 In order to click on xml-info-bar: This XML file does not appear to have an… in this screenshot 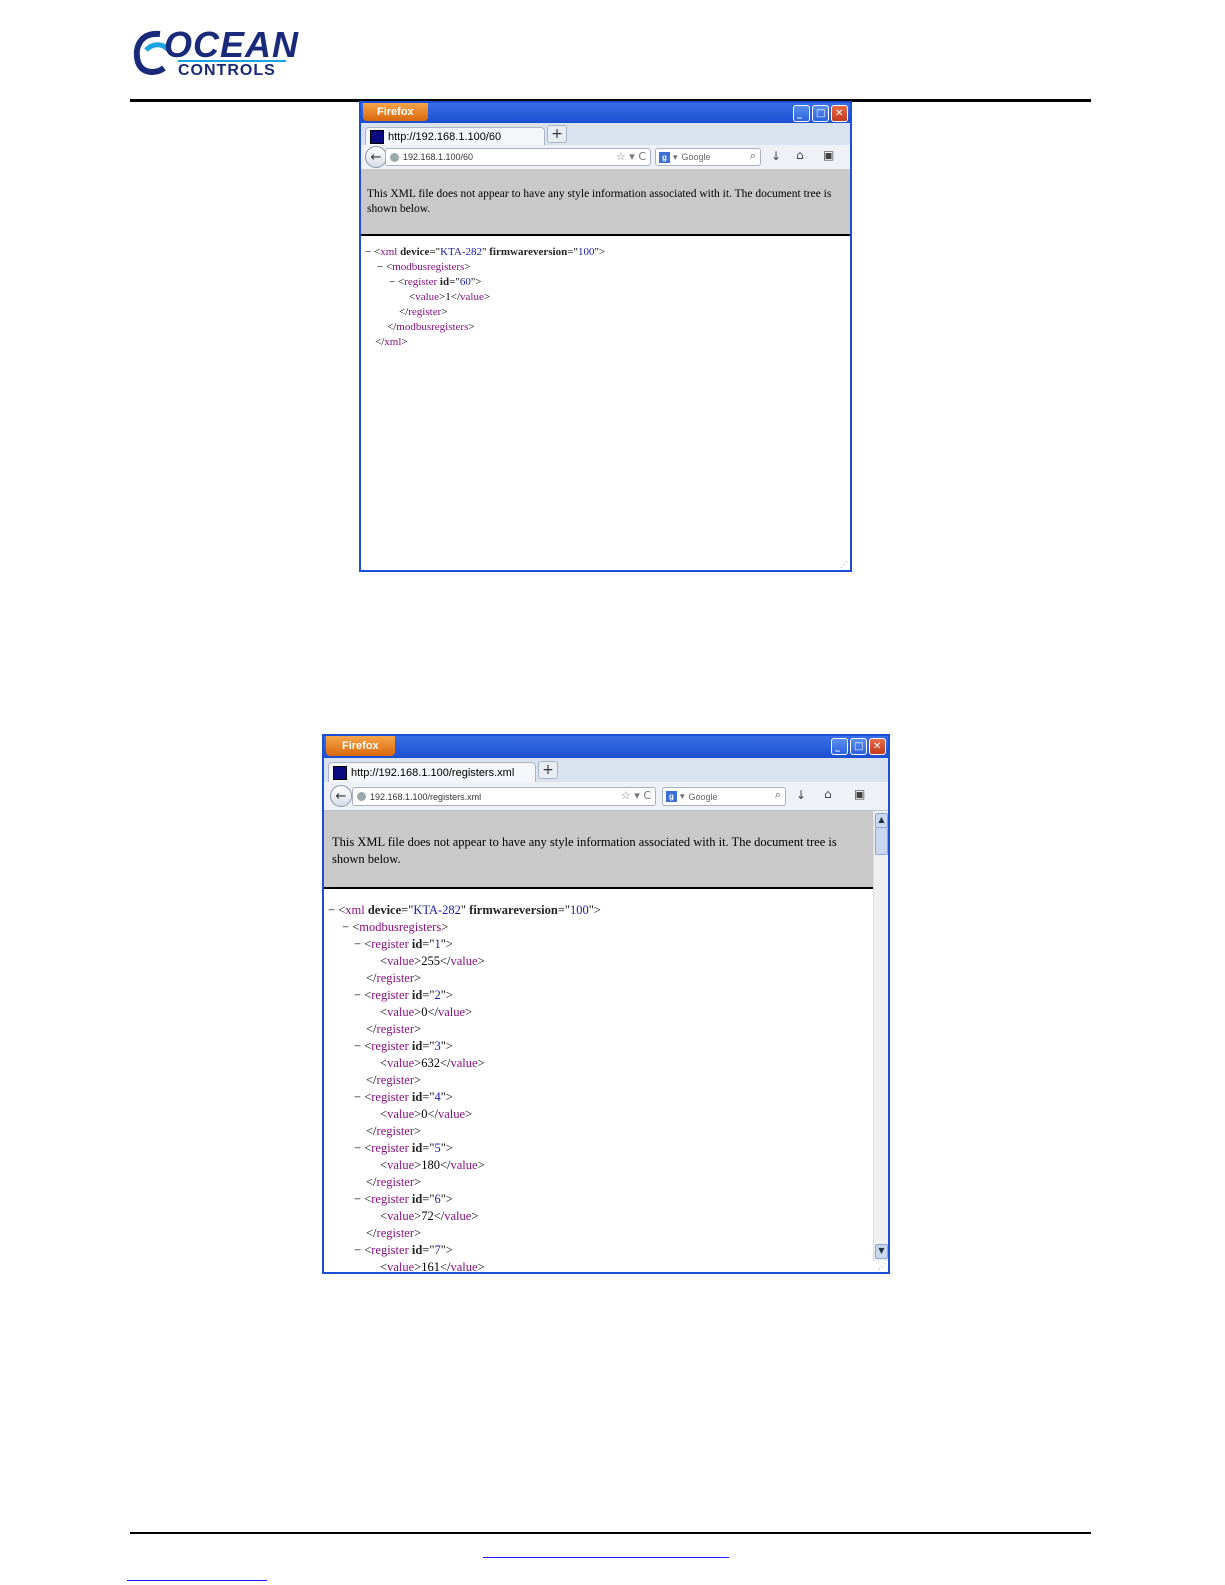, I will do `click(599, 850)`.